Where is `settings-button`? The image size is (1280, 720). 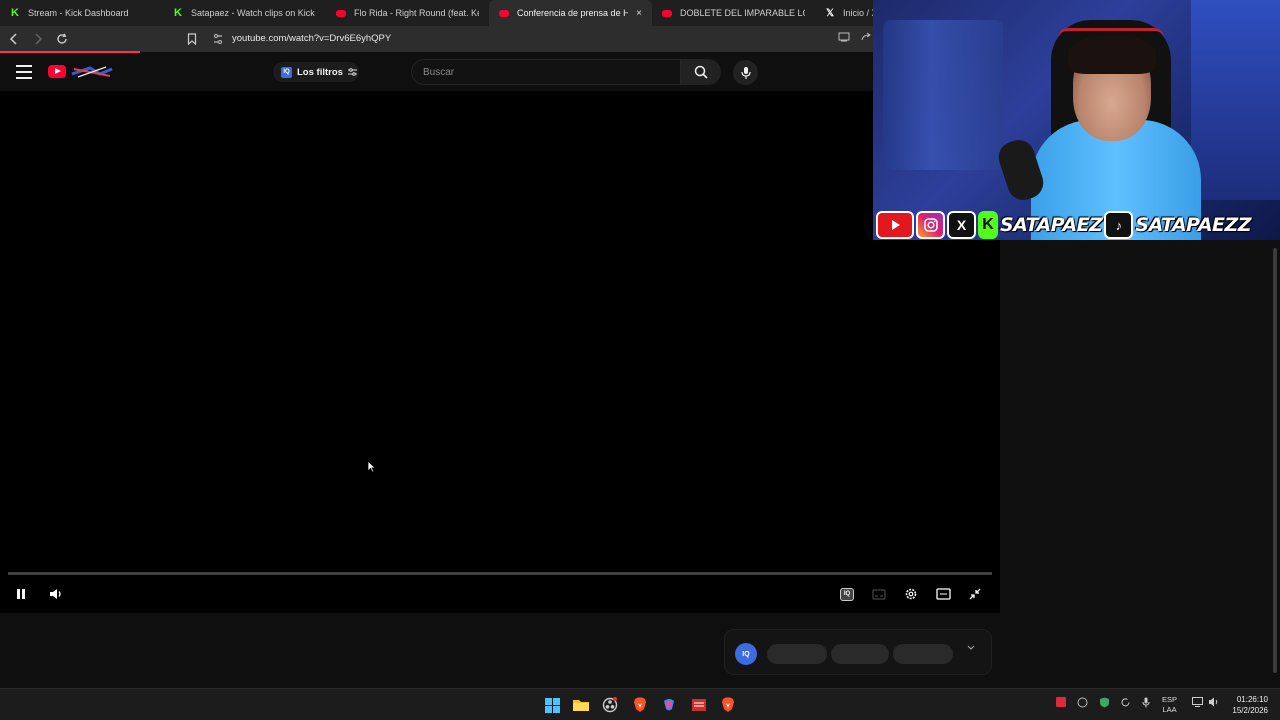 settings-button is located at coordinates (911, 594).